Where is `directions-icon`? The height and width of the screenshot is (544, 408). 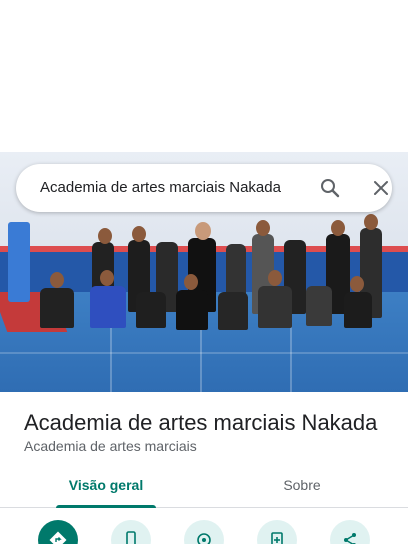 directions-icon is located at coordinates (58, 537).